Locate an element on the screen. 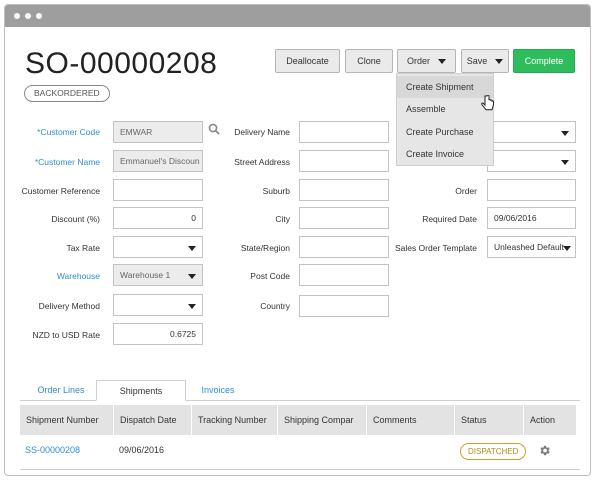  complete-label: Complete is located at coordinates (544, 61).